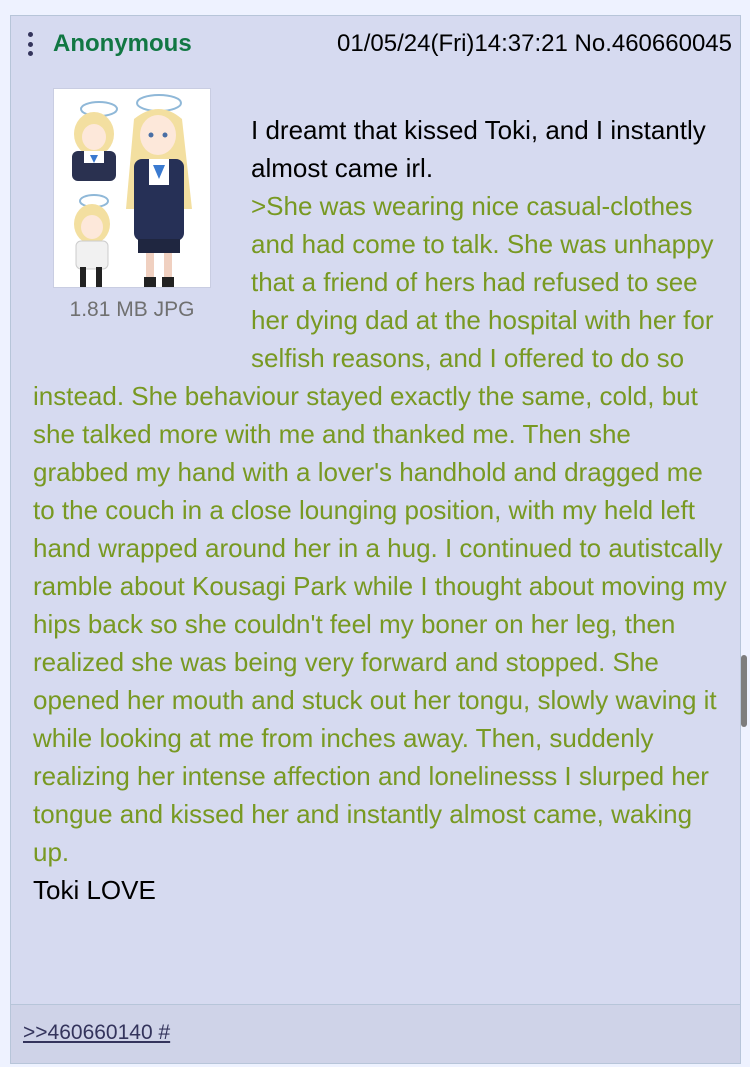  What do you see at coordinates (744, 691) in the screenshot?
I see `scrollbar-thumb` at bounding box center [744, 691].